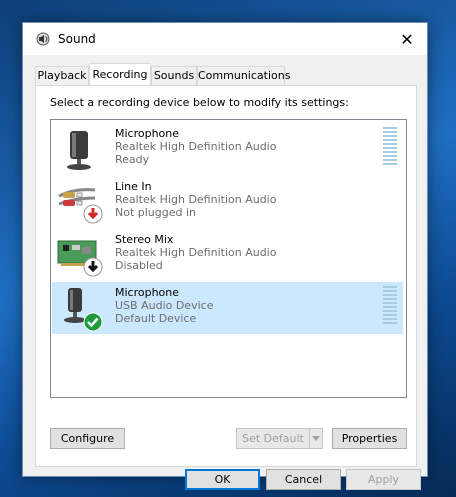 The image size is (456, 497). Describe the element at coordinates (156, 212) in the screenshot. I see `device-status: Not plugged in` at that location.